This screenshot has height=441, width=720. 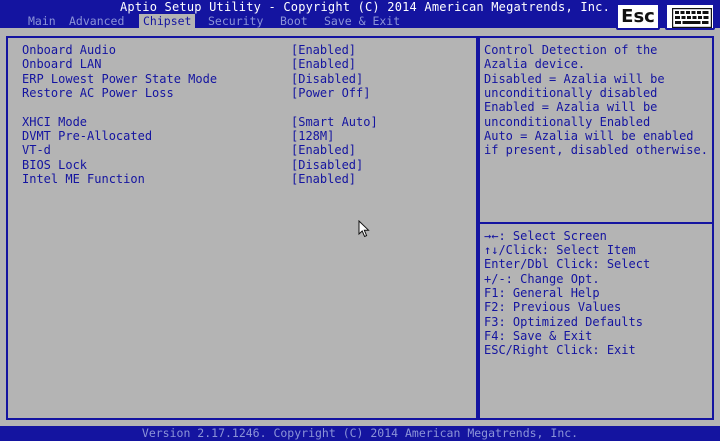 What do you see at coordinates (567, 122) in the screenshot?
I see `help-description-line: unconditionally Enabled` at bounding box center [567, 122].